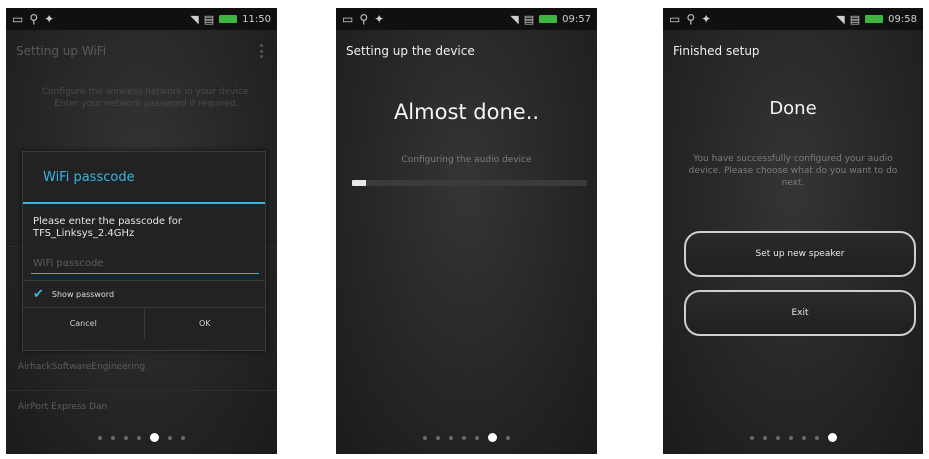 Image resolution: width=929 pixels, height=459 pixels. I want to click on checkmark-icon: ✔, so click(38, 294).